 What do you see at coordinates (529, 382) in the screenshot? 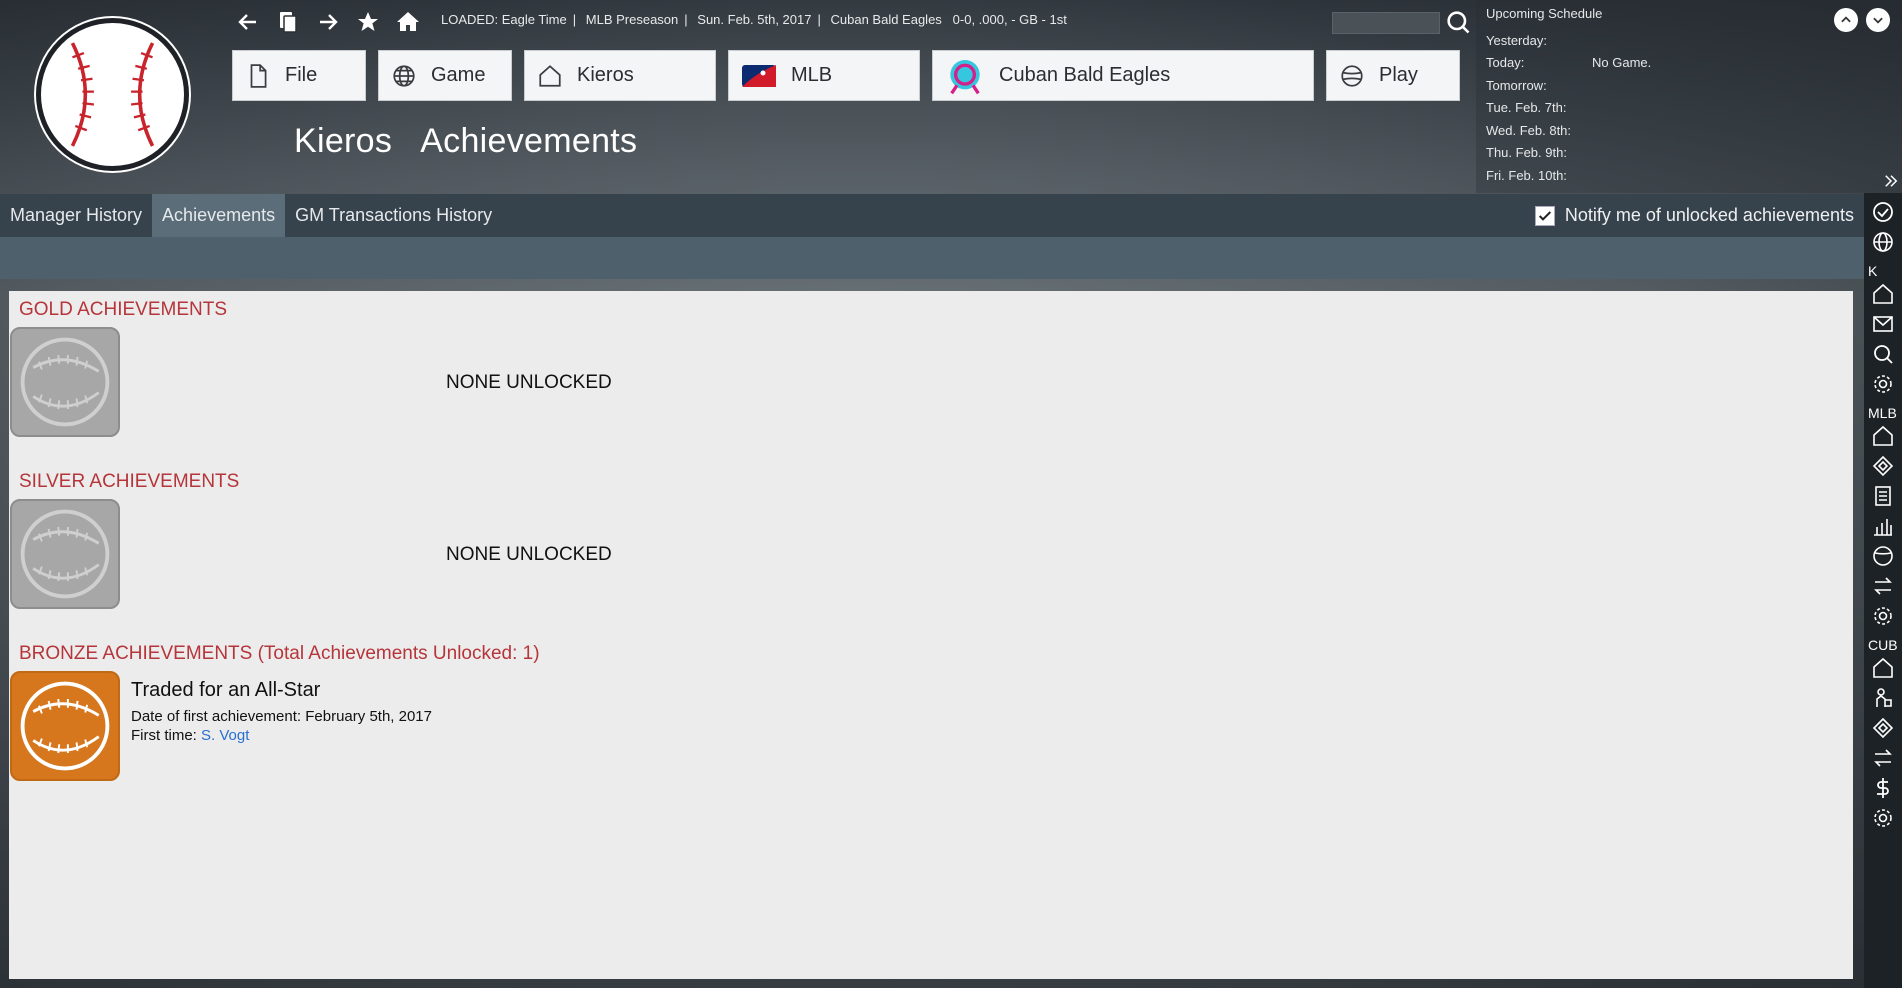
I see `gold-none-unlocked: NONE UNLOCKED` at bounding box center [529, 382].